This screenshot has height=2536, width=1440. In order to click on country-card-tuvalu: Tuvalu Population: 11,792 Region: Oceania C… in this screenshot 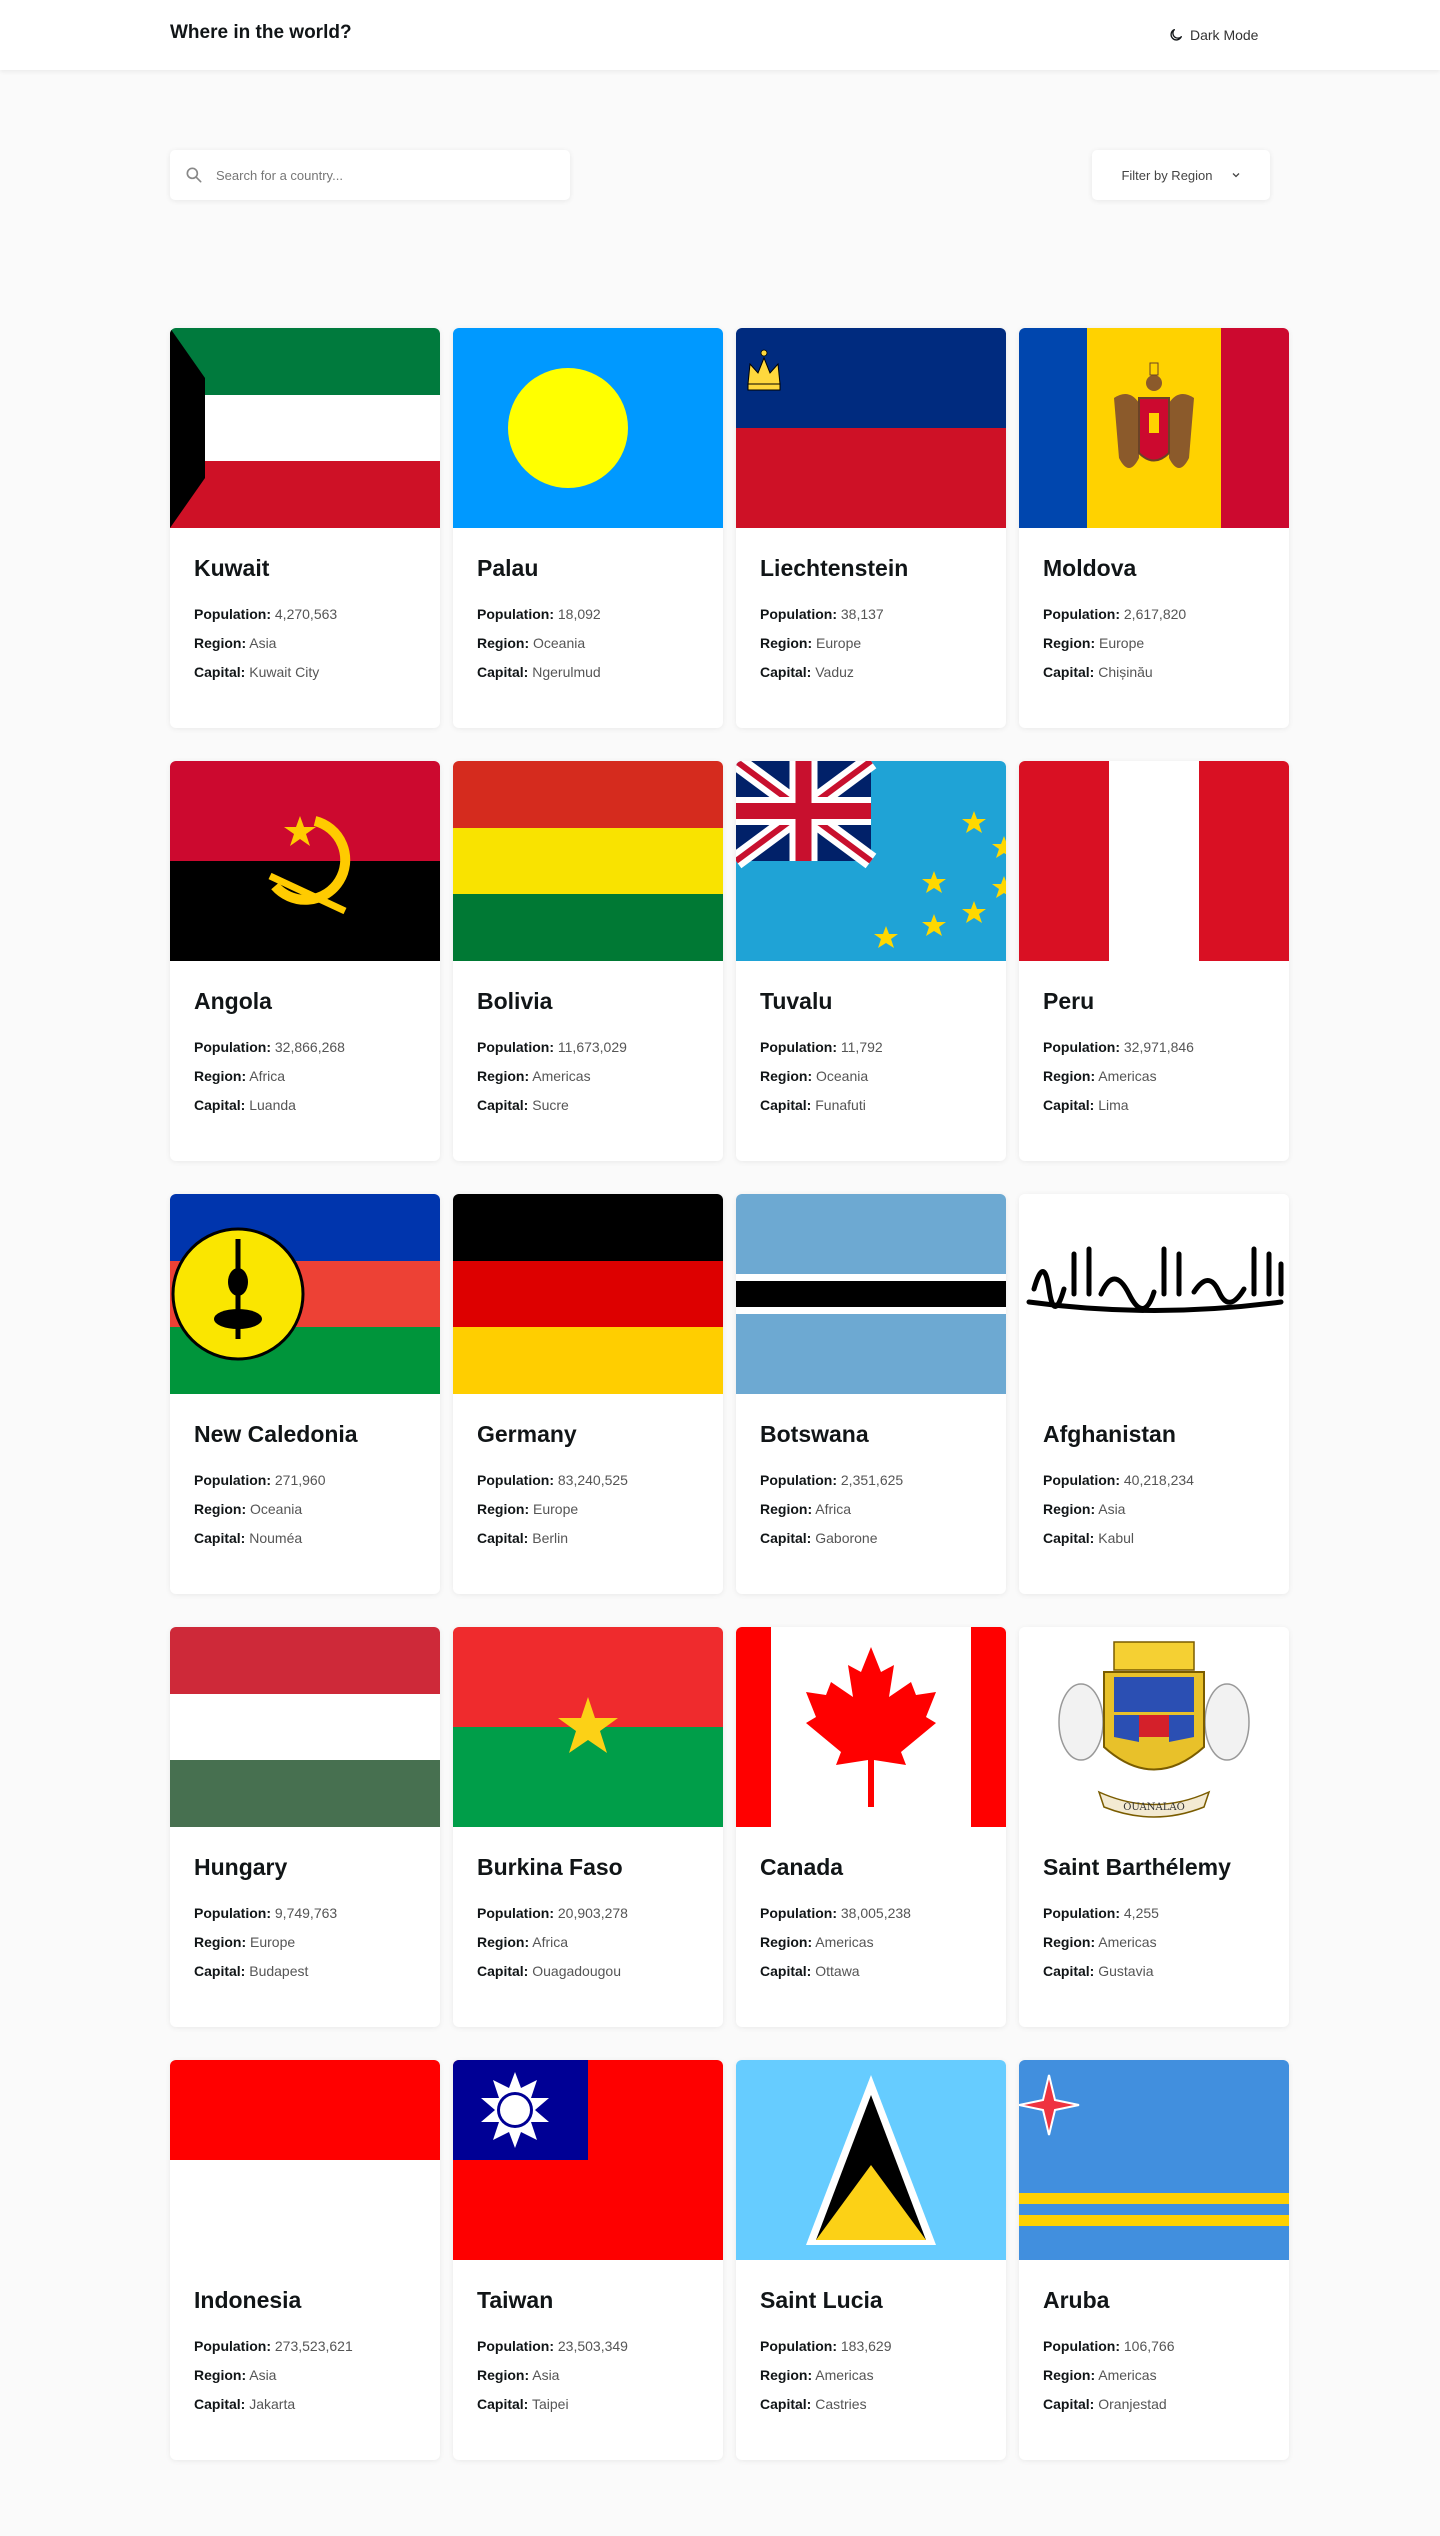, I will do `click(871, 961)`.